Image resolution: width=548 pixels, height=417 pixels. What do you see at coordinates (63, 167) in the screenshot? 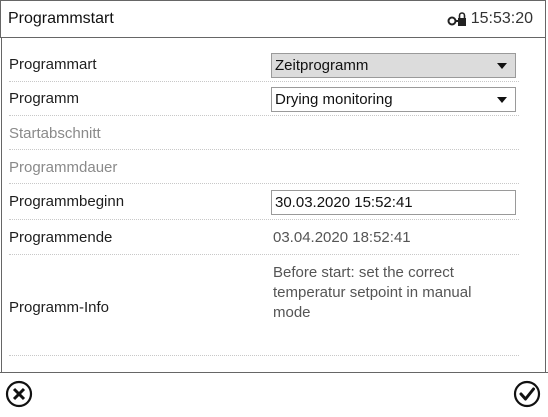
I see `programmdauer-label: Programmdauer` at bounding box center [63, 167].